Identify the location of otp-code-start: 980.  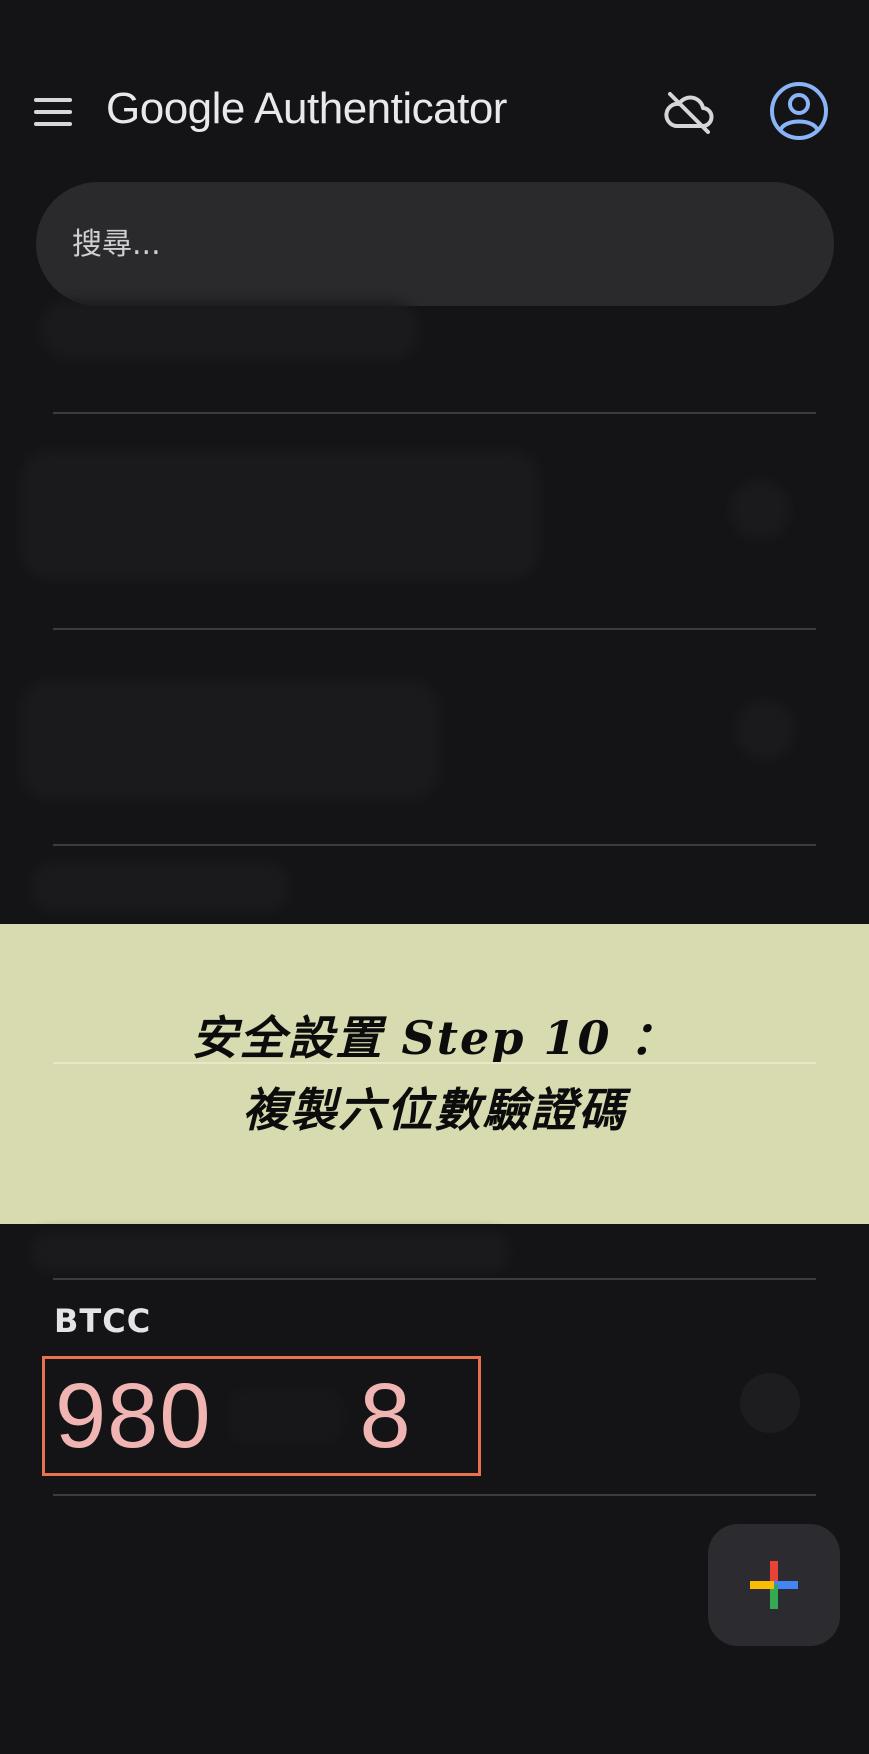
(133, 1415).